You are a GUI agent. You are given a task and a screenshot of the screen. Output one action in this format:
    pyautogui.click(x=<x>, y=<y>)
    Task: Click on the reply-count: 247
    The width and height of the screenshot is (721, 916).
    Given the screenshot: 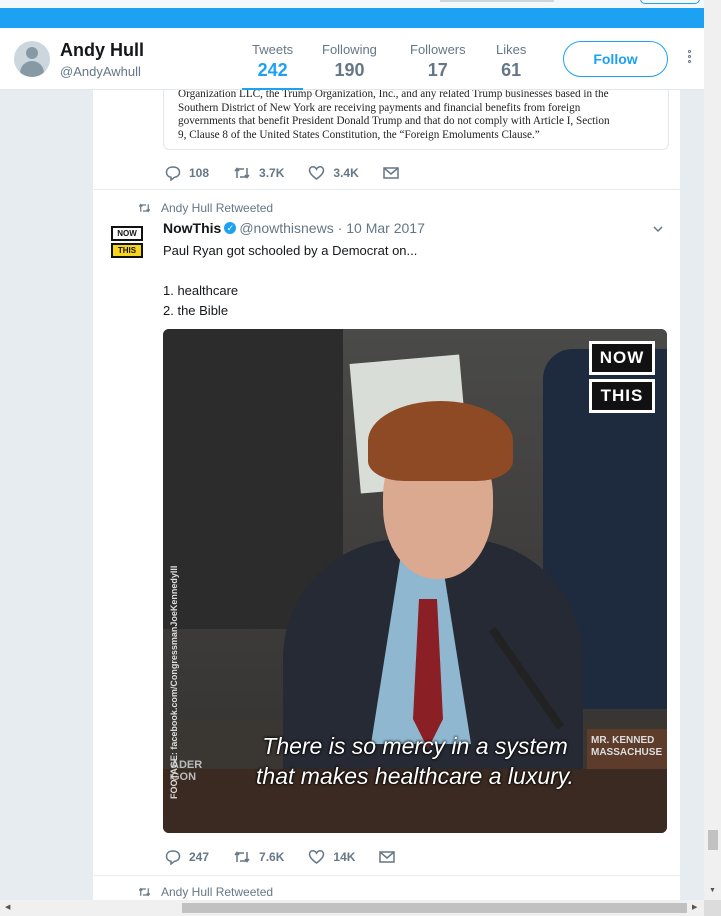 What is the action you would take?
    pyautogui.click(x=199, y=857)
    